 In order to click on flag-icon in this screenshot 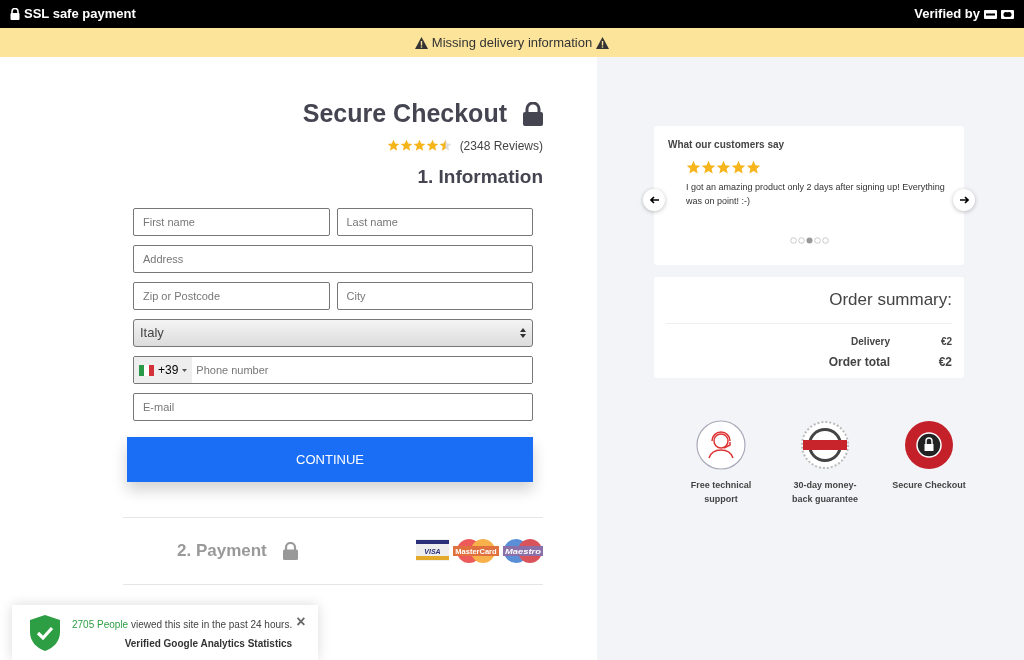, I will do `click(146, 370)`.